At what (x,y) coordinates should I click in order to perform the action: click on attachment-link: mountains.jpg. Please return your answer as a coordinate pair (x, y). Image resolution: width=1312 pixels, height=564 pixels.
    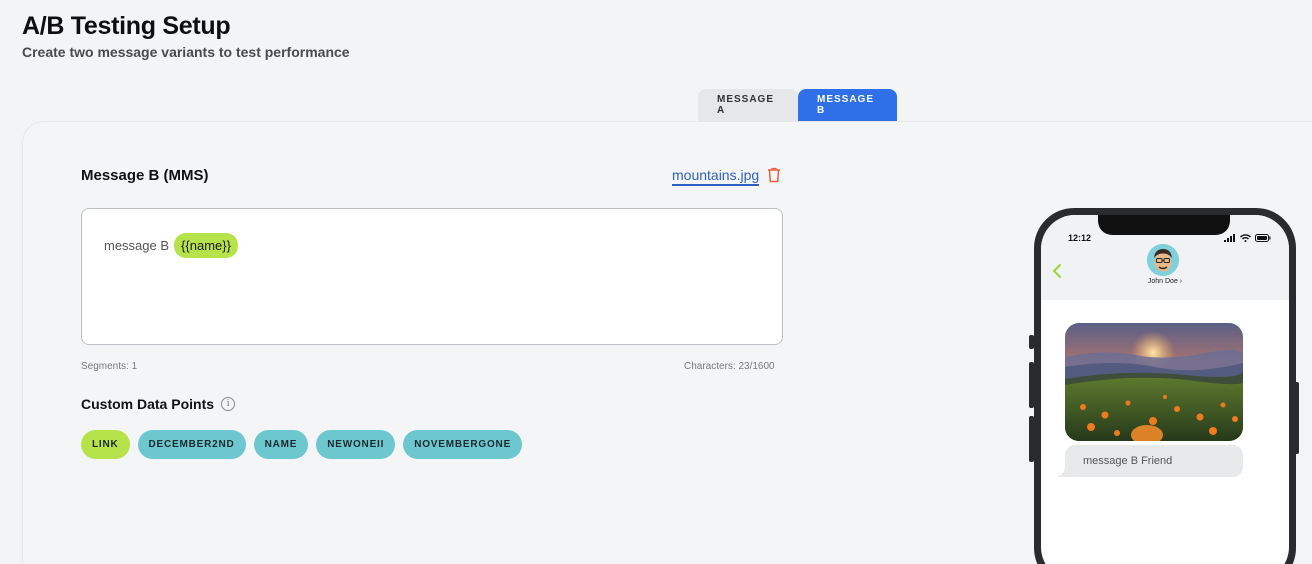
    Looking at the image, I should click on (716, 176).